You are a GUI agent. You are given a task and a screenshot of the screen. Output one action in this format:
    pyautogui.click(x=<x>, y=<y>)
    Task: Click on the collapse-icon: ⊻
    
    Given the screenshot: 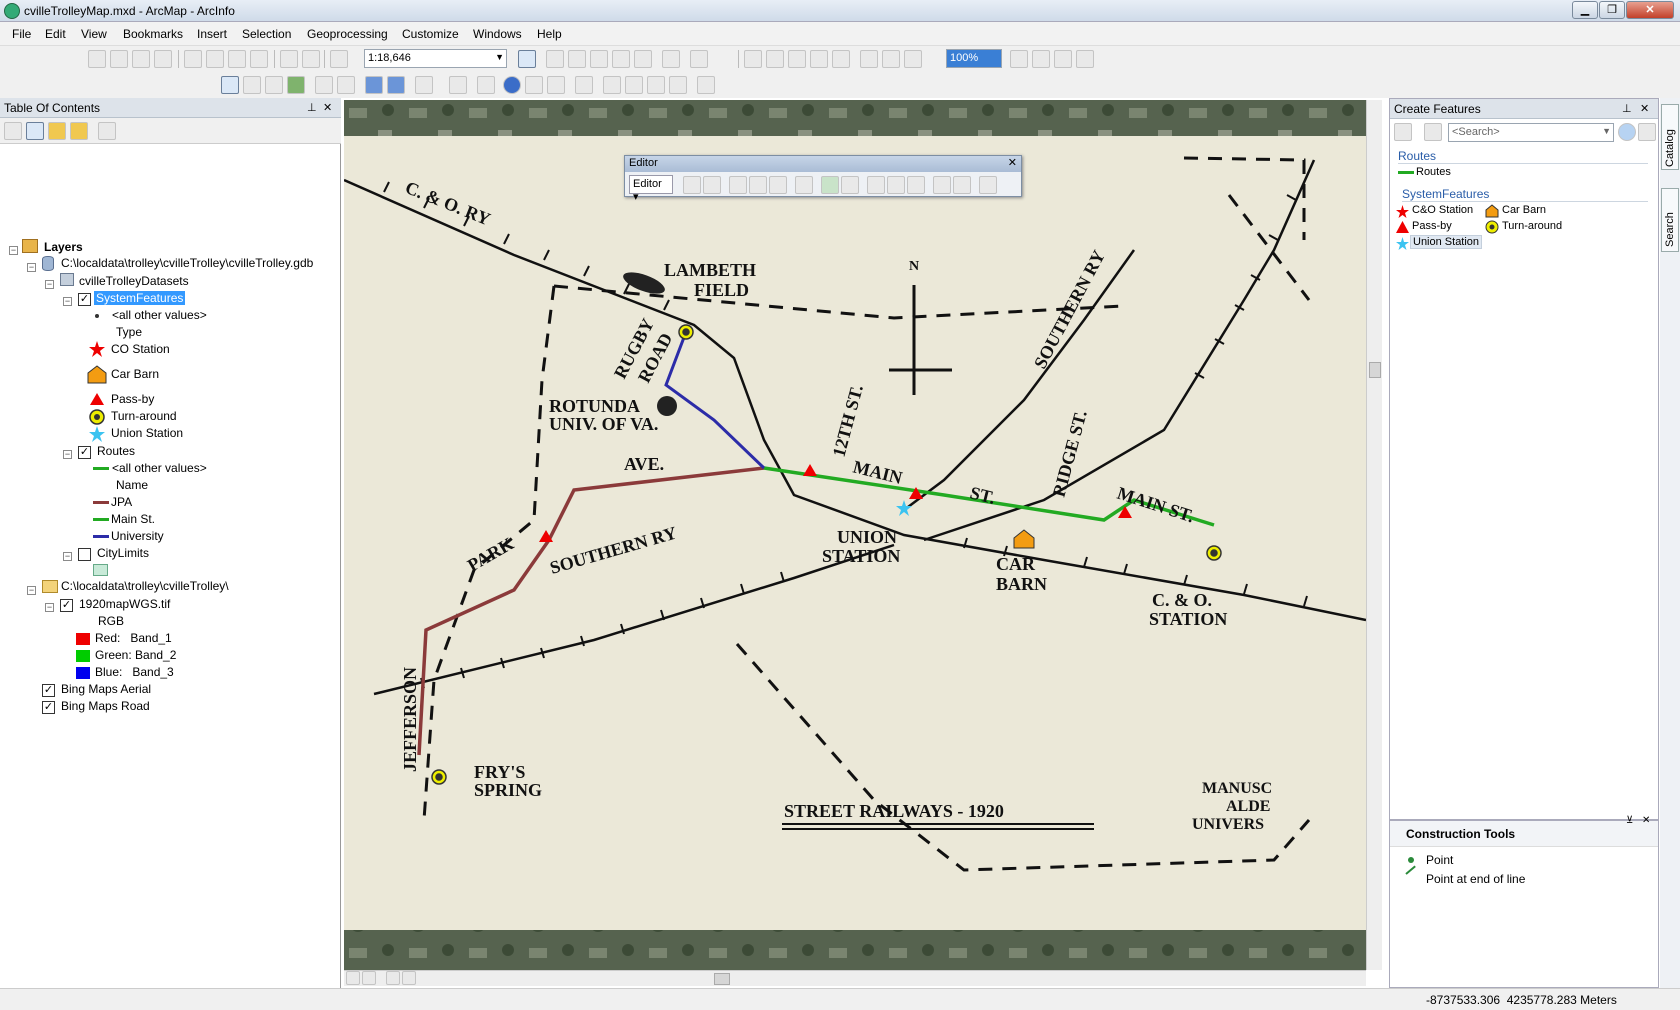 What is the action you would take?
    pyautogui.click(x=1629, y=820)
    